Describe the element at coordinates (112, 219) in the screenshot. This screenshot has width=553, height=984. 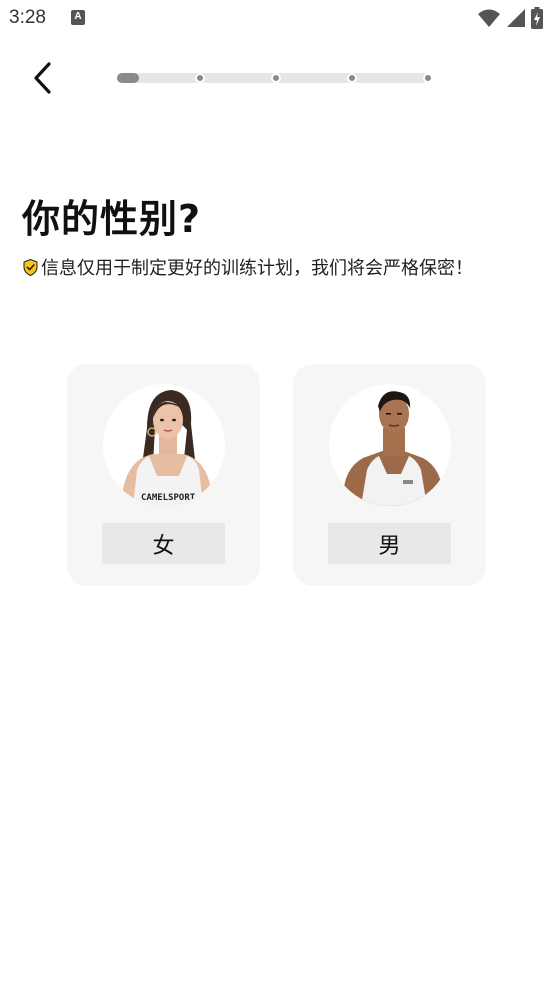
I see `page-title: 你的性别?` at that location.